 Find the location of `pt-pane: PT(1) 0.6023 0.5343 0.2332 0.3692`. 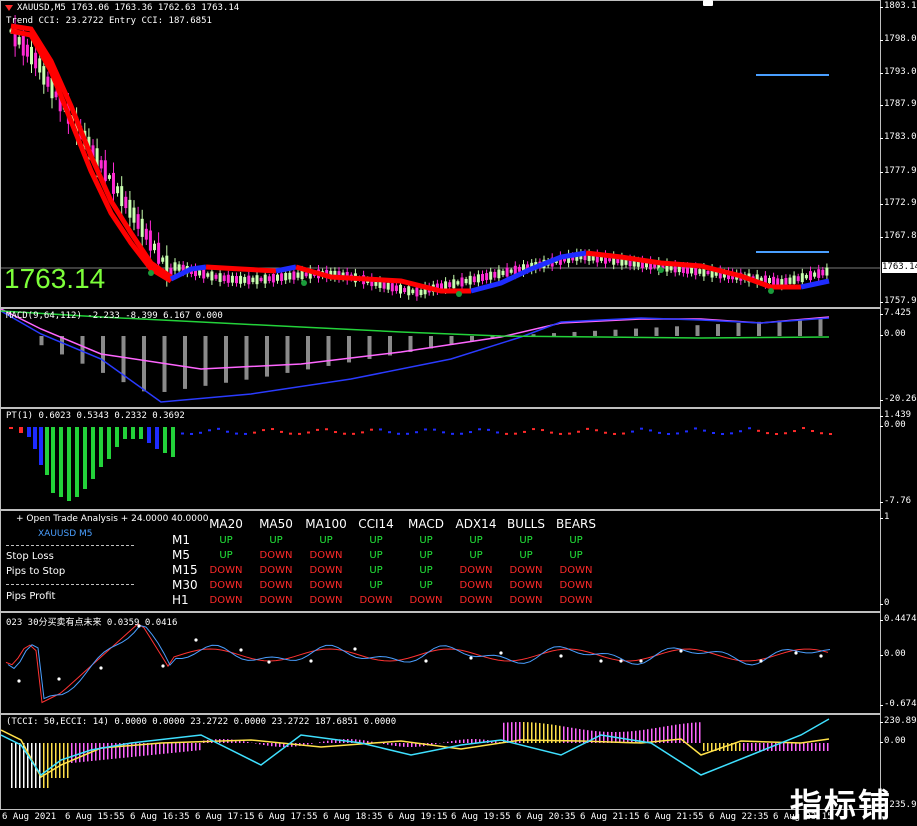

pt-pane: PT(1) 0.6023 0.5343 0.2332 0.3692 is located at coordinates (440, 459).